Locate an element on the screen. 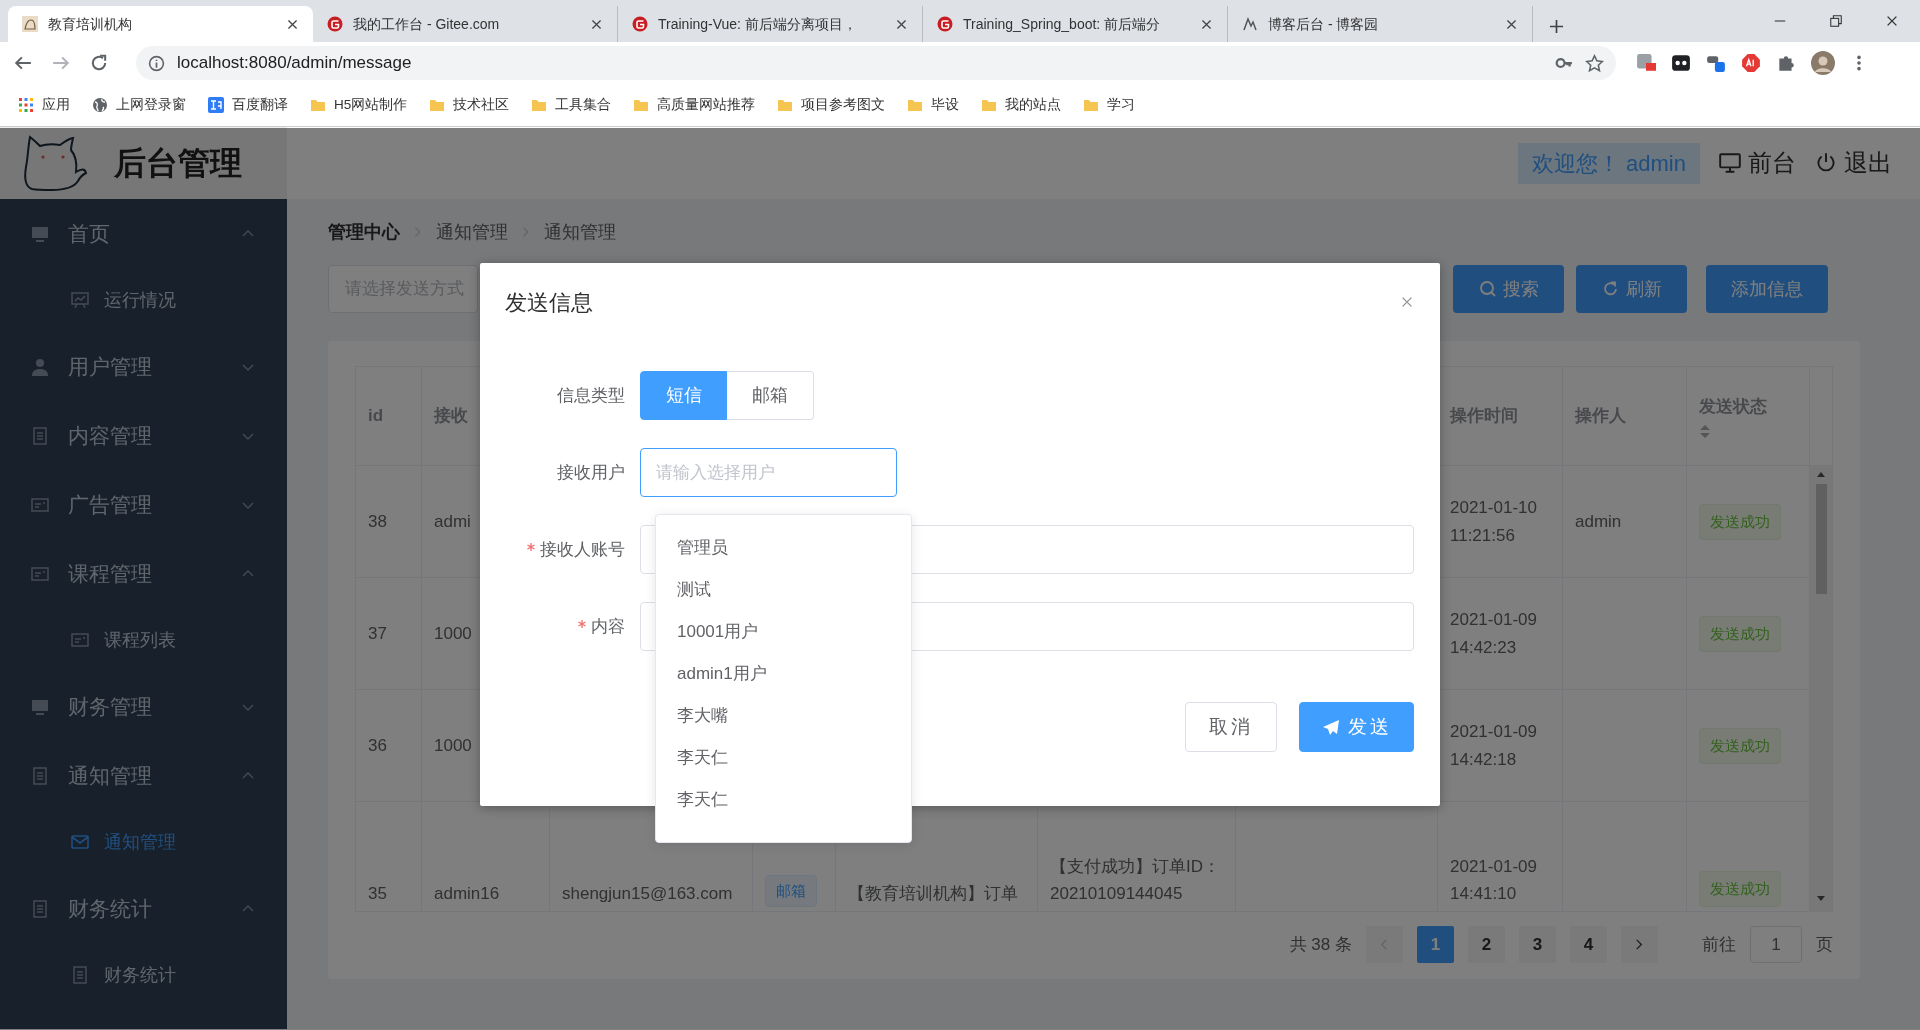 This screenshot has width=1920, height=1030. dropdown-option: 管理员 is located at coordinates (783, 548).